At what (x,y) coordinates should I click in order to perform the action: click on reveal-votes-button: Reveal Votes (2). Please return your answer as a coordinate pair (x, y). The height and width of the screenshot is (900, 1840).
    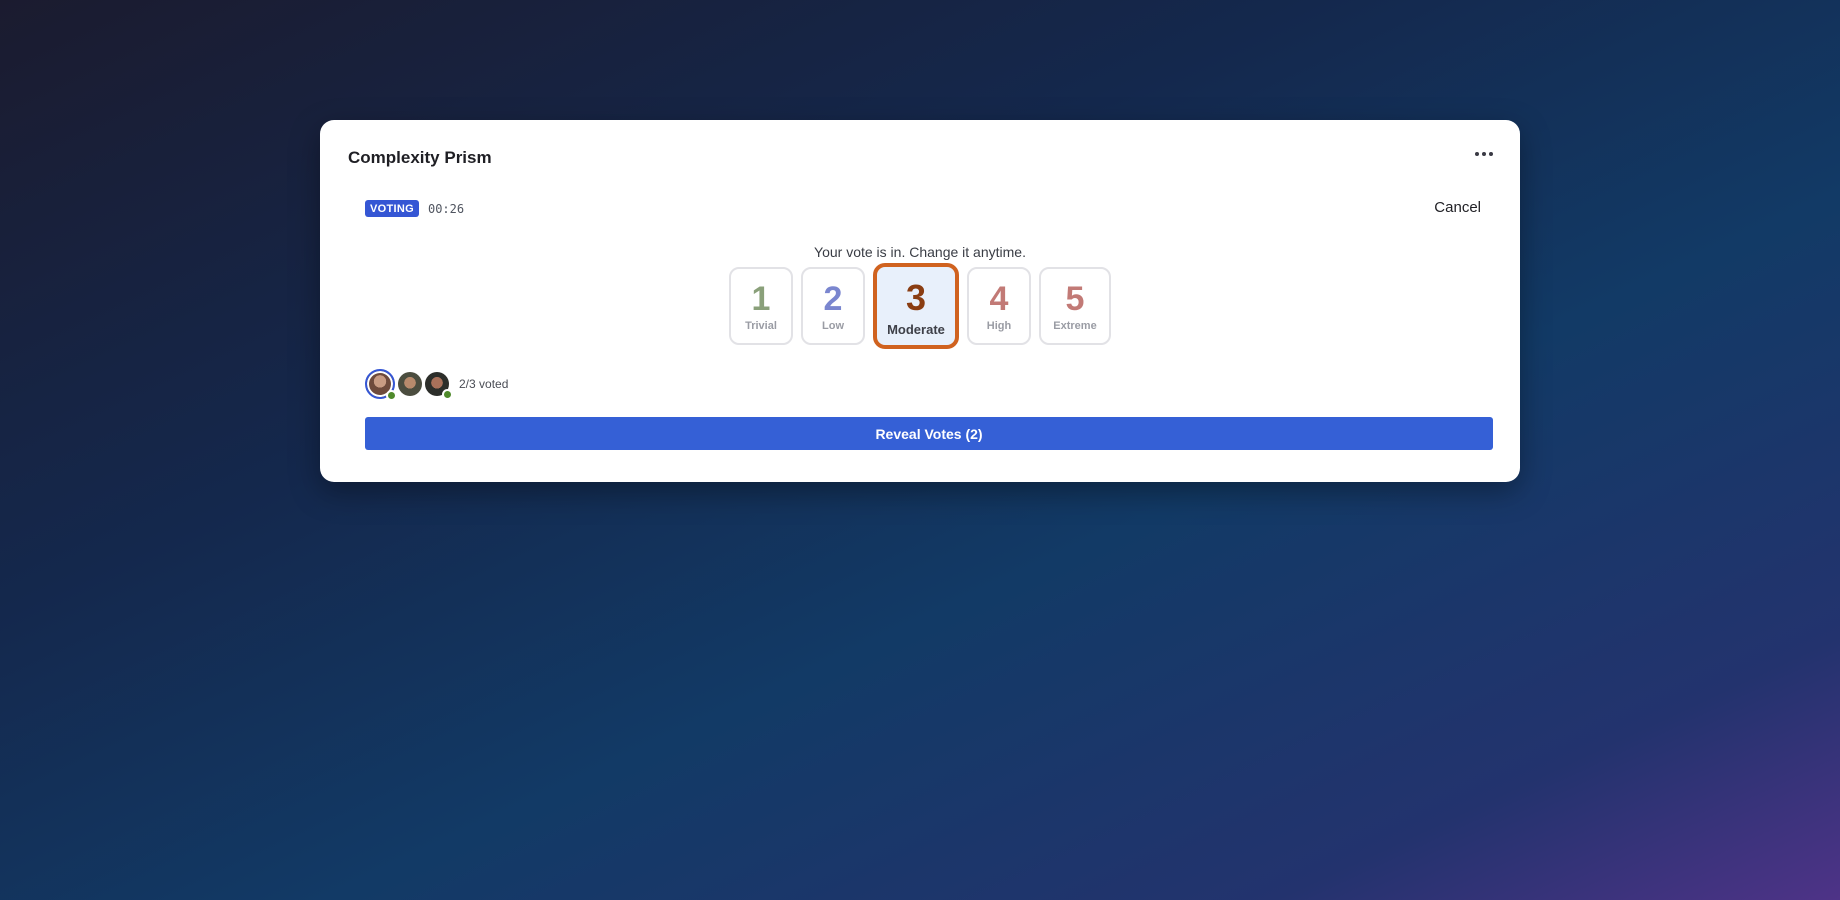
    Looking at the image, I should click on (929, 433).